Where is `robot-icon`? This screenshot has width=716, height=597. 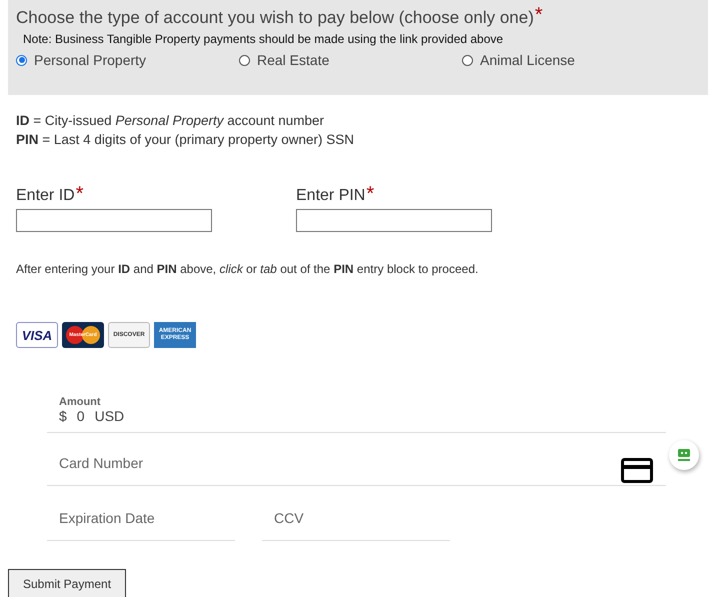
robot-icon is located at coordinates (684, 455).